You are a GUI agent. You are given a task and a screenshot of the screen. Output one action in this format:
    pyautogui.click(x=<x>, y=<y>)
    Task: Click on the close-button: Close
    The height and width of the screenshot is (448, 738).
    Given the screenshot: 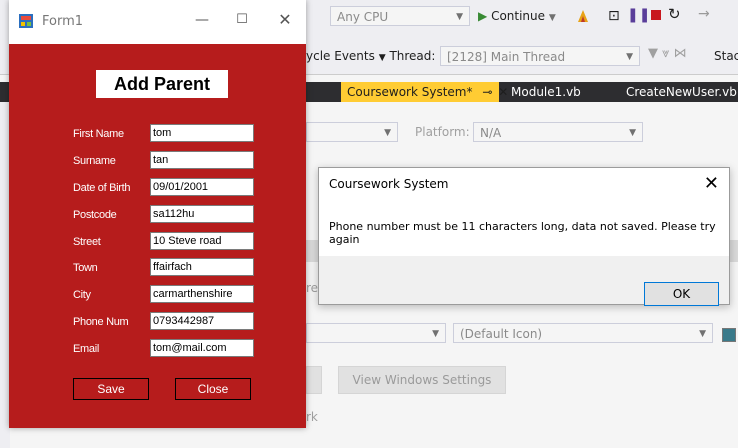 What is the action you would take?
    pyautogui.click(x=213, y=389)
    